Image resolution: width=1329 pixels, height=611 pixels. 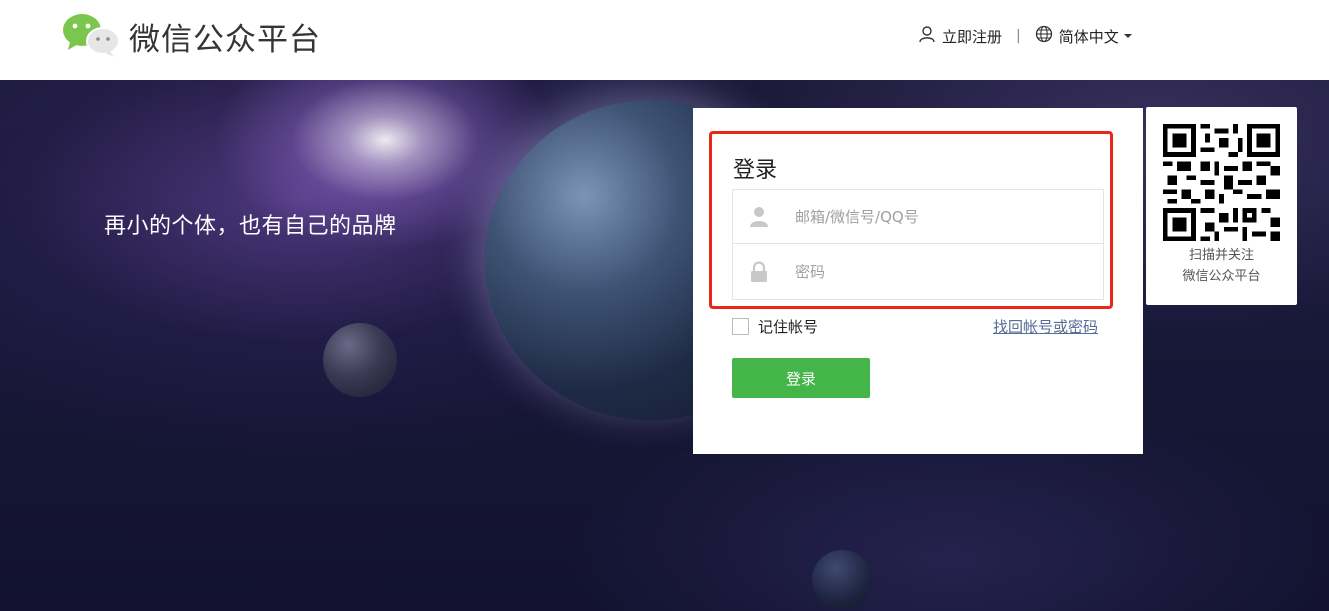 What do you see at coordinates (1047, 36) in the screenshot?
I see `globe-icon` at bounding box center [1047, 36].